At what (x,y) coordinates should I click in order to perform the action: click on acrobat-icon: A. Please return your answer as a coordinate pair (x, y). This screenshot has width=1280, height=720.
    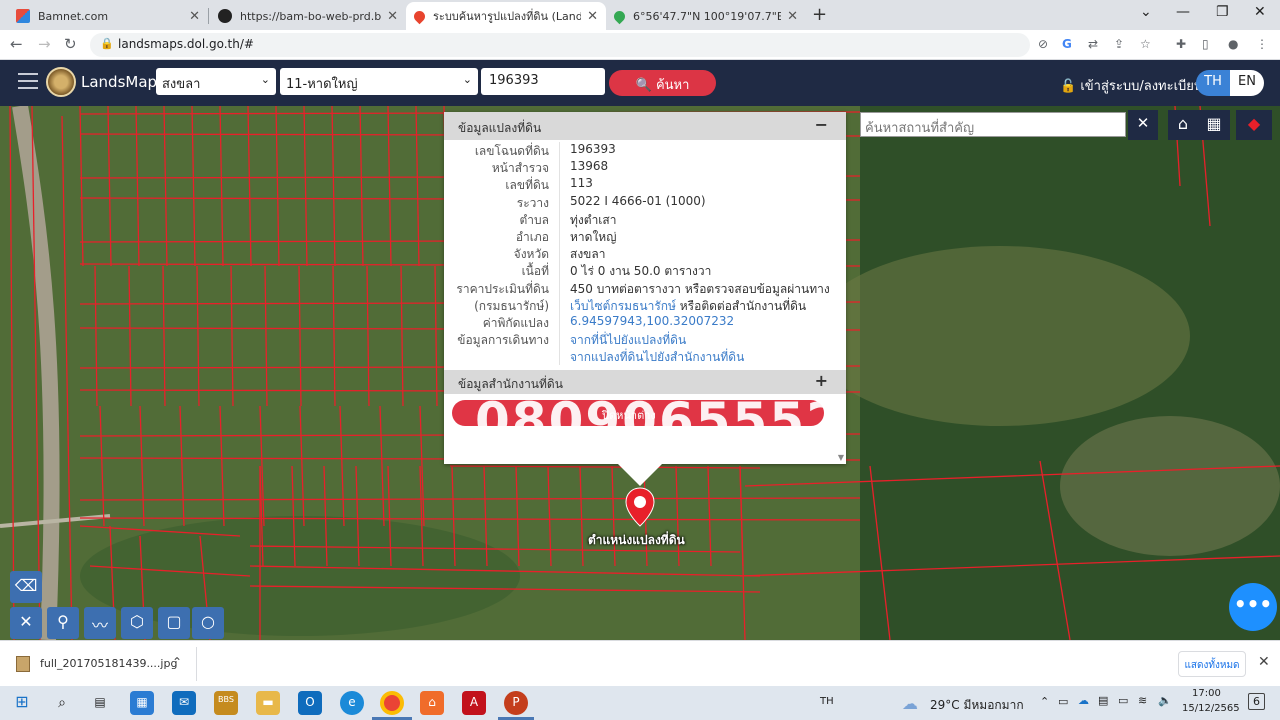
    Looking at the image, I should click on (474, 703).